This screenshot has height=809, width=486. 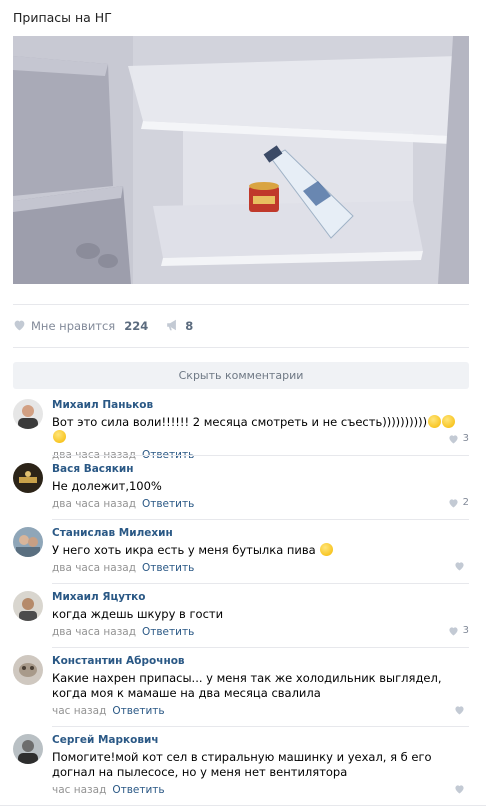 I want to click on comment-author: Михаил Яцутко, so click(x=260, y=597).